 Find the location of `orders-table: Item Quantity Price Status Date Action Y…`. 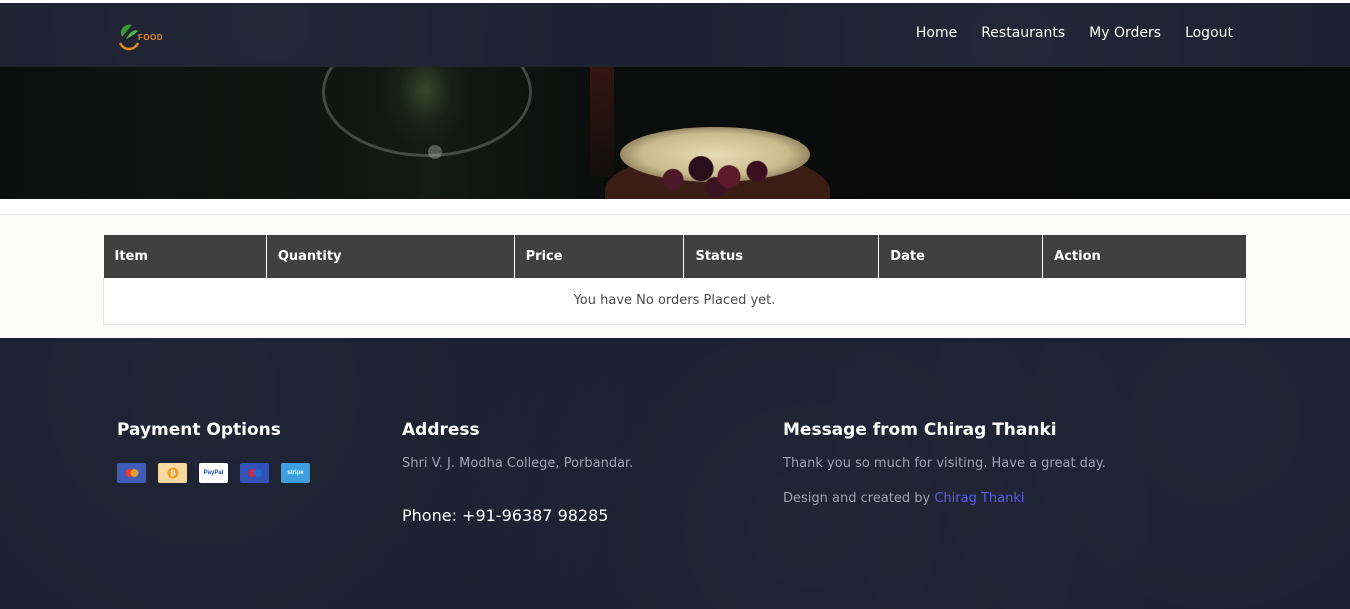

orders-table: Item Quantity Price Status Date Action Y… is located at coordinates (674, 280).